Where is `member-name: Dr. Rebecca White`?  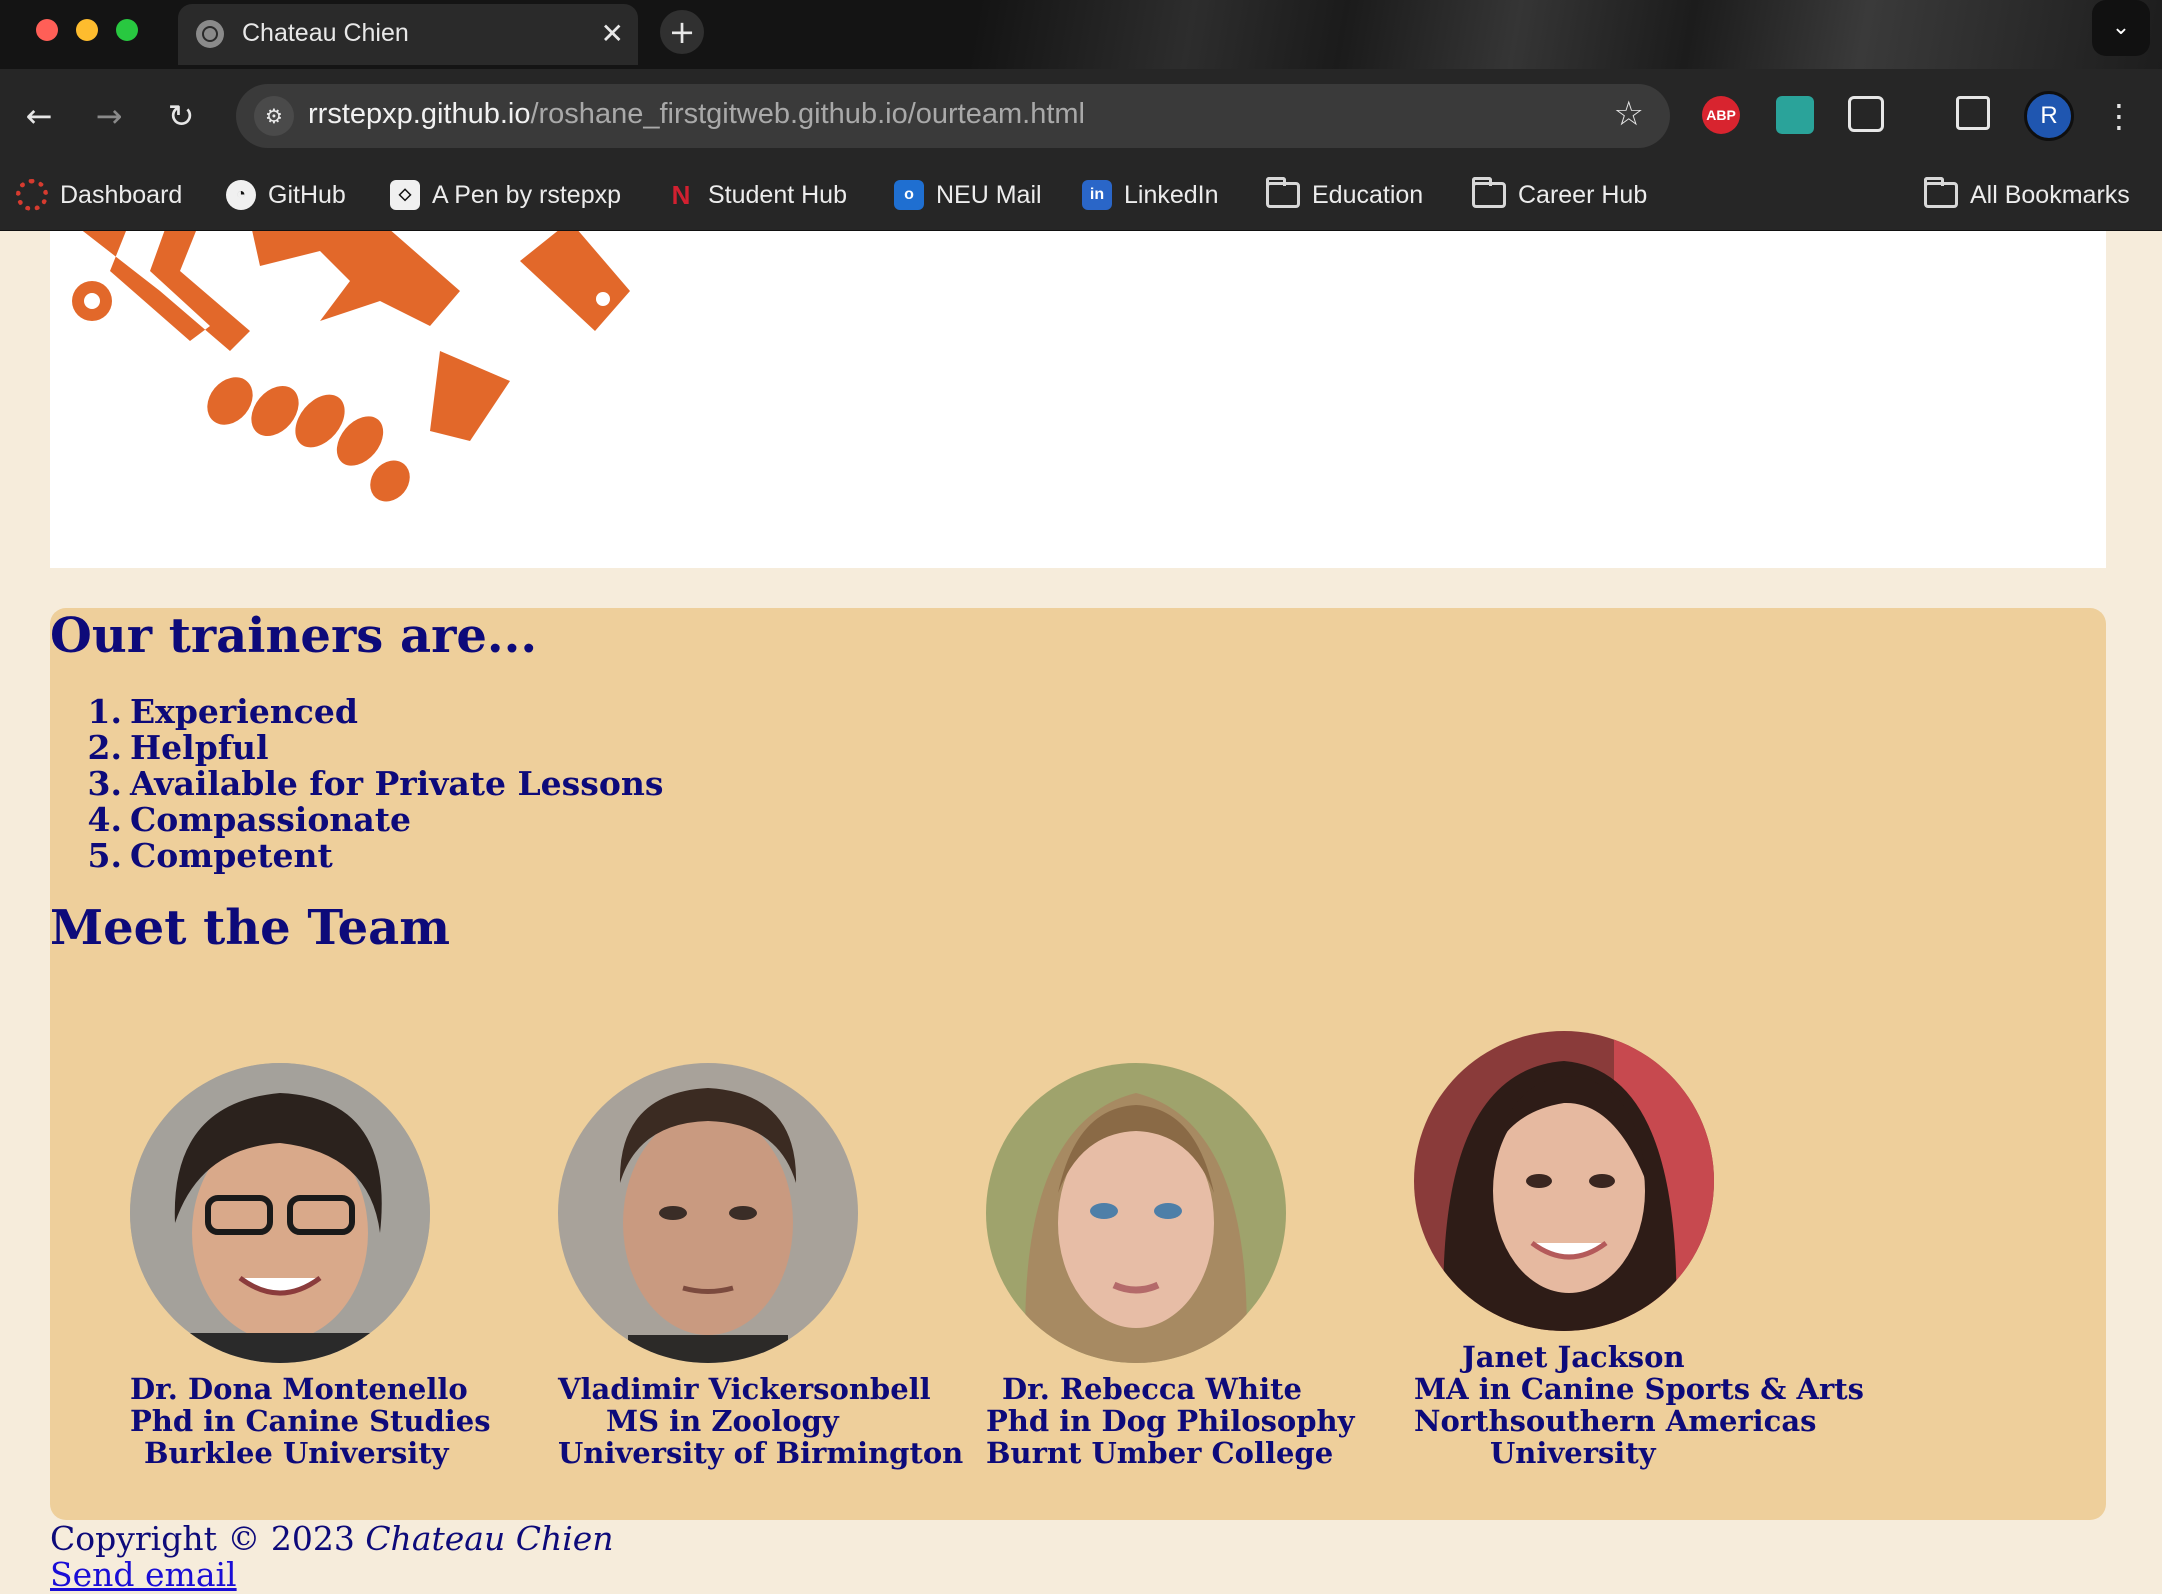 member-name: Dr. Rebecca White is located at coordinates (1152, 1389).